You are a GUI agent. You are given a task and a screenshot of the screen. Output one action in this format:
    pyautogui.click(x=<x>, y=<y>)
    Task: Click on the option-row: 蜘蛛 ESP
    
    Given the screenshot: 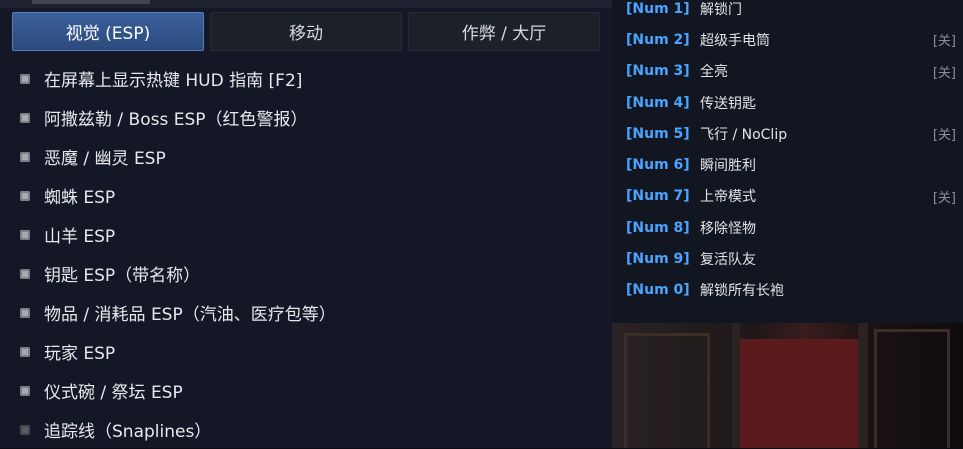 What is the action you would take?
    pyautogui.click(x=310, y=195)
    